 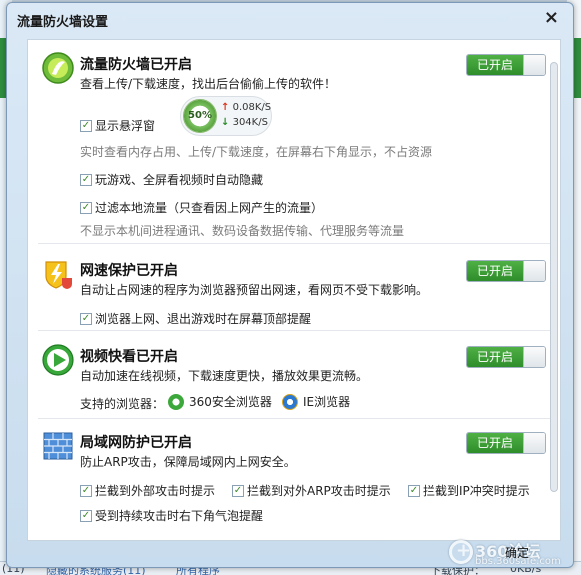 I want to click on lan-title: 局域网防护已开启, so click(x=136, y=443).